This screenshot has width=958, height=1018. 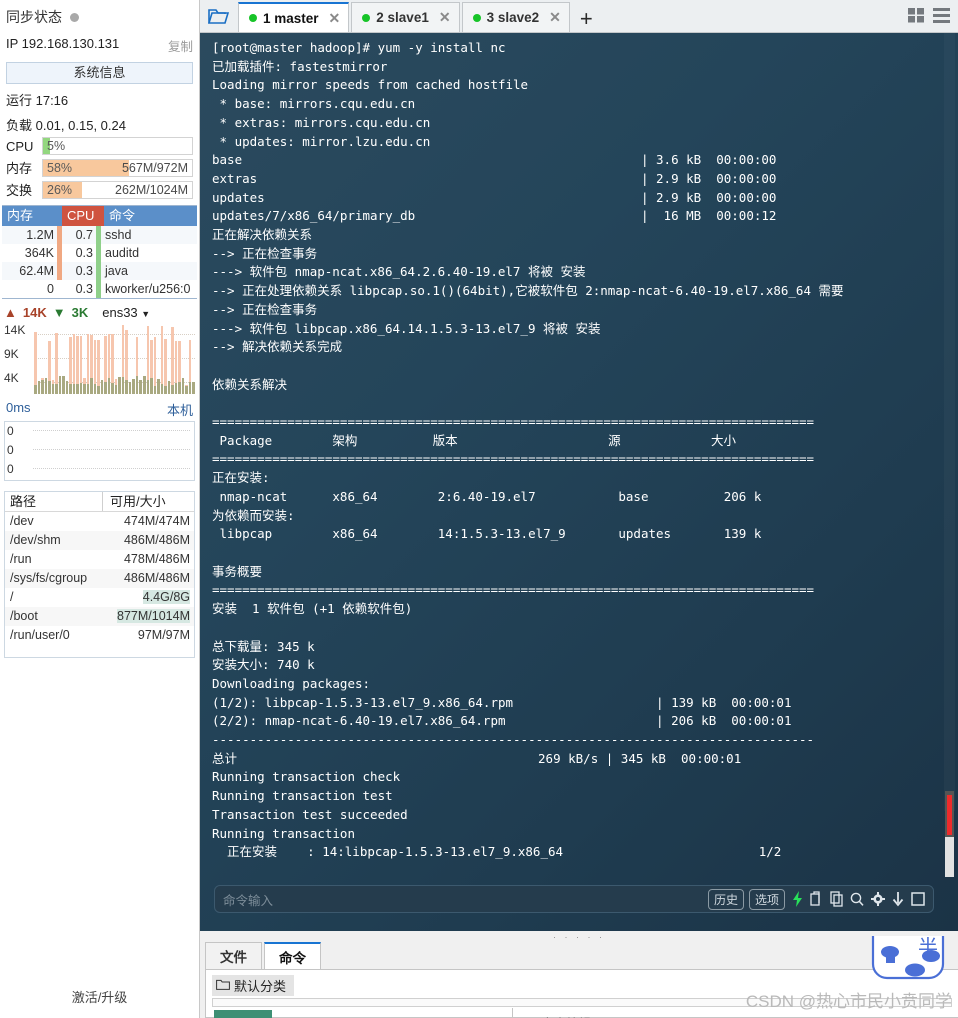 What do you see at coordinates (816, 899) in the screenshot?
I see `paste-icon` at bounding box center [816, 899].